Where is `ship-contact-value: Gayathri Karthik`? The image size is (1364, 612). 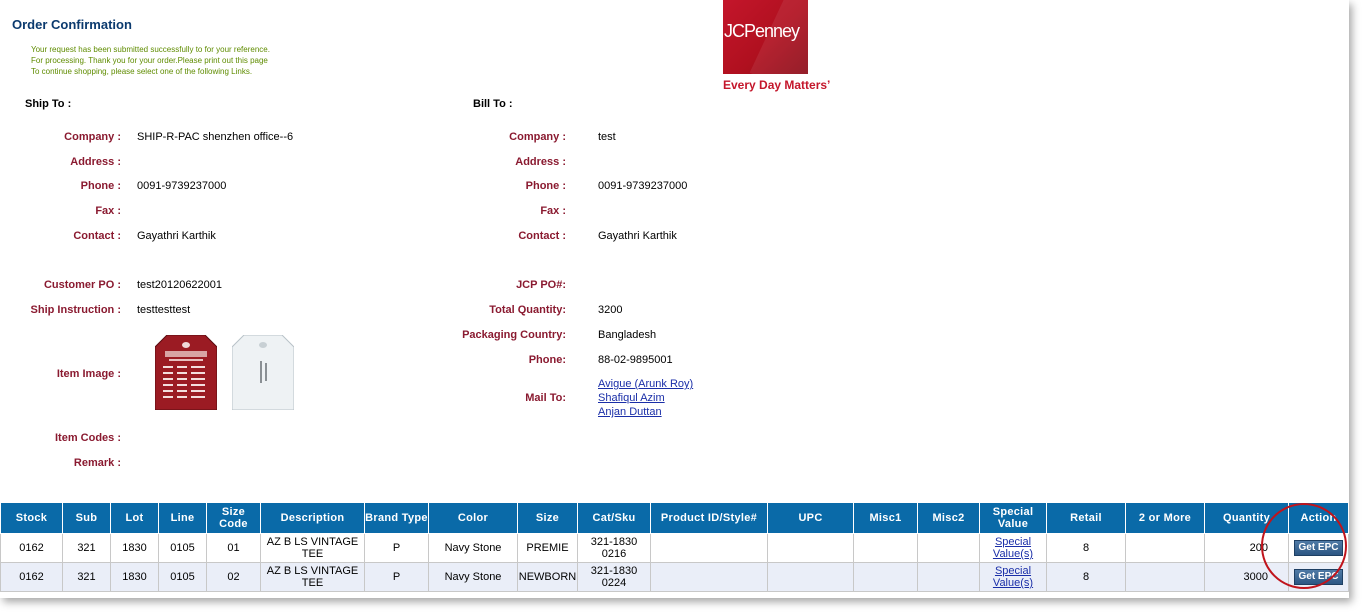 ship-contact-value: Gayathri Karthik is located at coordinates (176, 236).